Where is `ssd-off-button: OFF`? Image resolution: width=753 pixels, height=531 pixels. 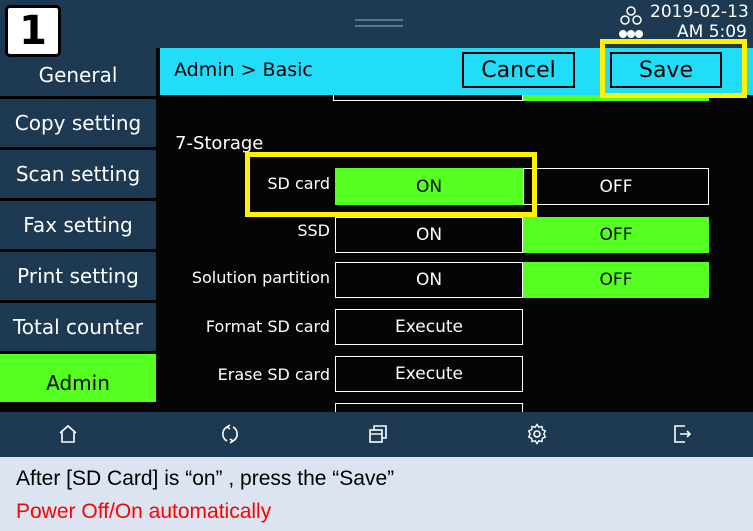 ssd-off-button: OFF is located at coordinates (616, 235).